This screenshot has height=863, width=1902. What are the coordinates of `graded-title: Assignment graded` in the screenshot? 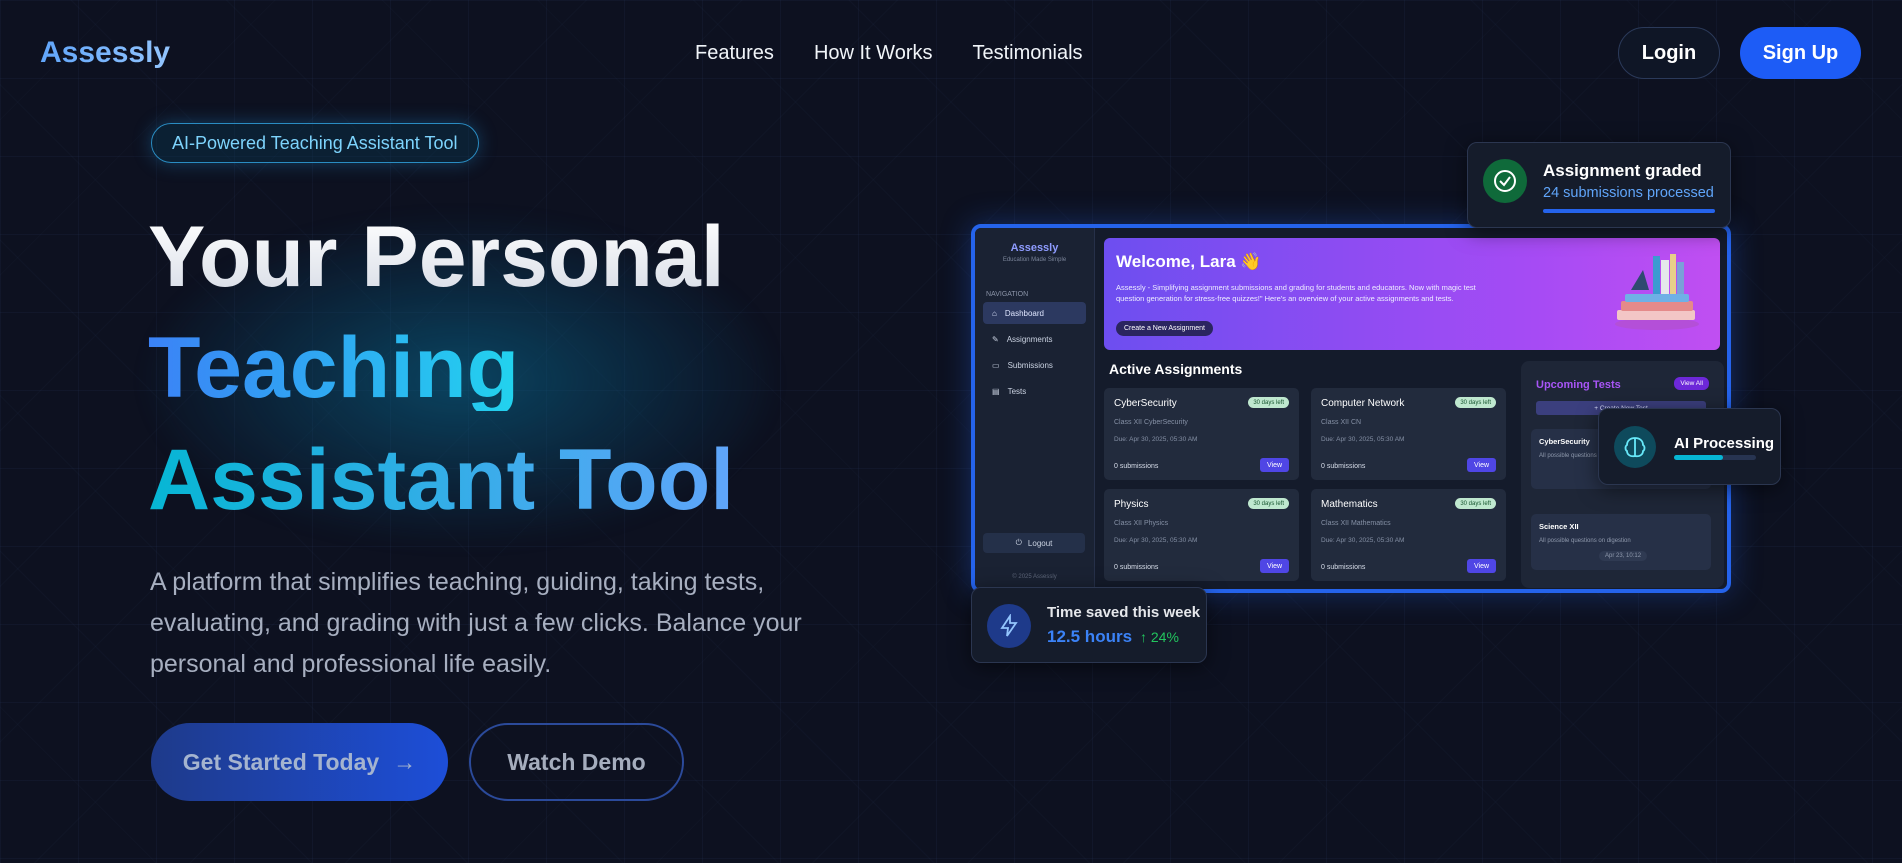 It's located at (1622, 170).